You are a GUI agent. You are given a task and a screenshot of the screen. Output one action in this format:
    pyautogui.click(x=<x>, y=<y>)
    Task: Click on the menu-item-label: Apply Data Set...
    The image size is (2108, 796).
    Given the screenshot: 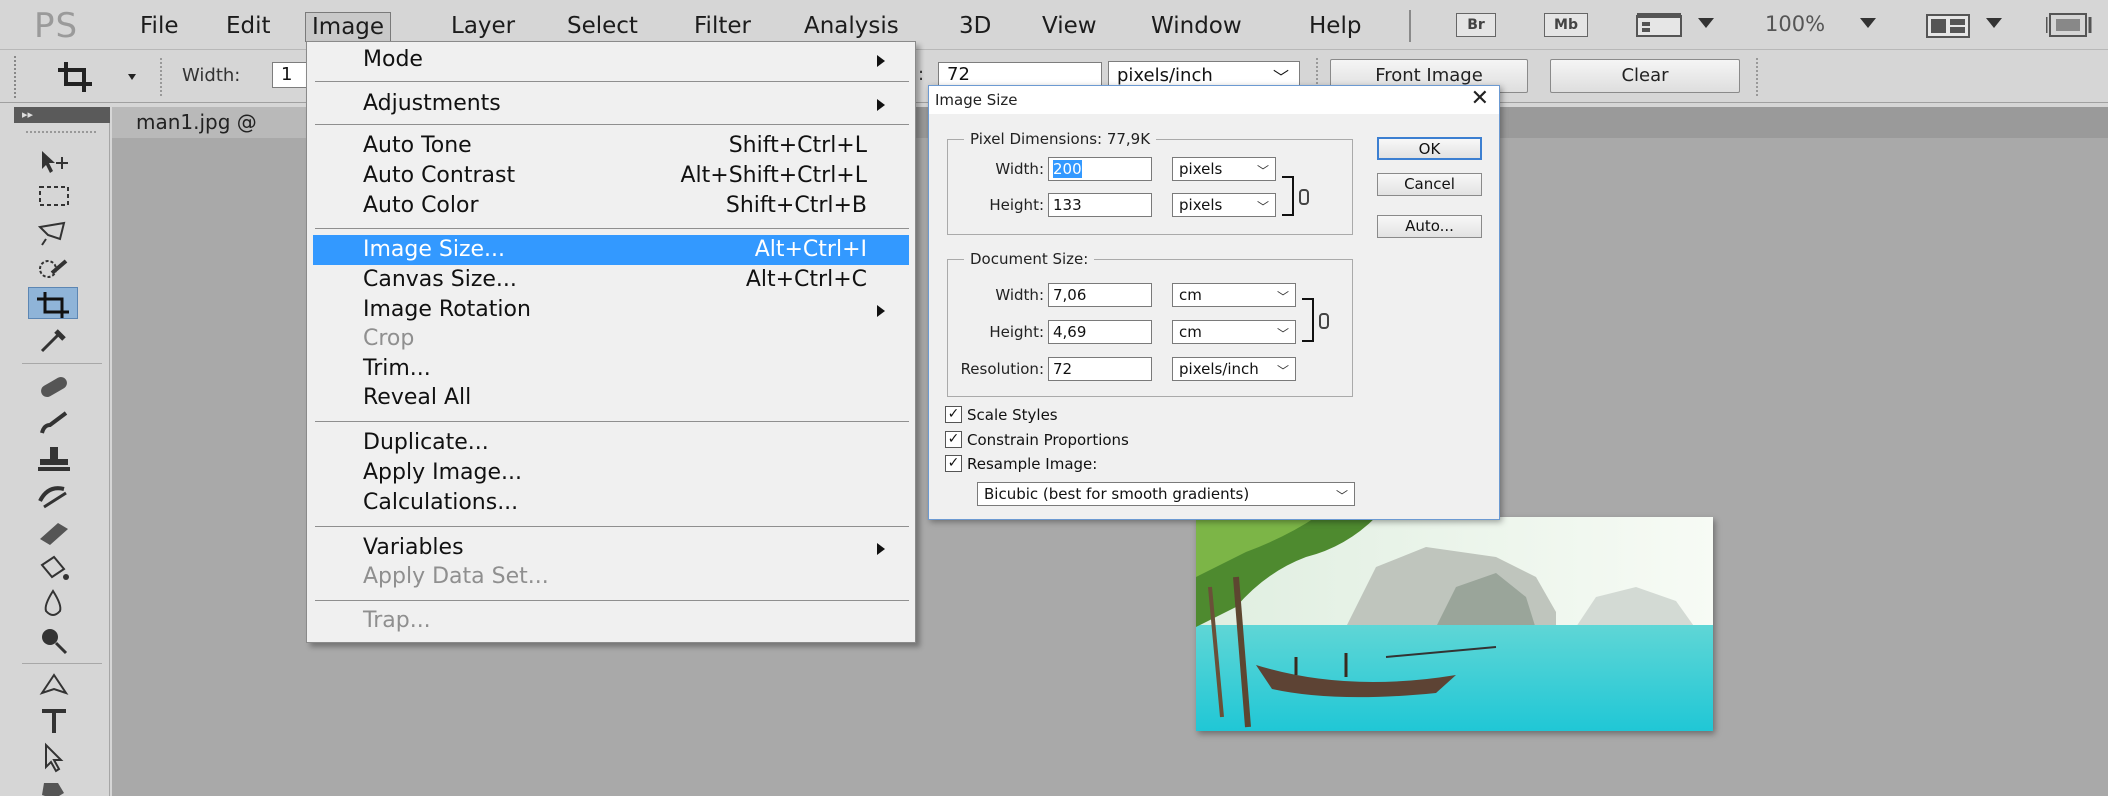 What is the action you would take?
    pyautogui.click(x=456, y=576)
    